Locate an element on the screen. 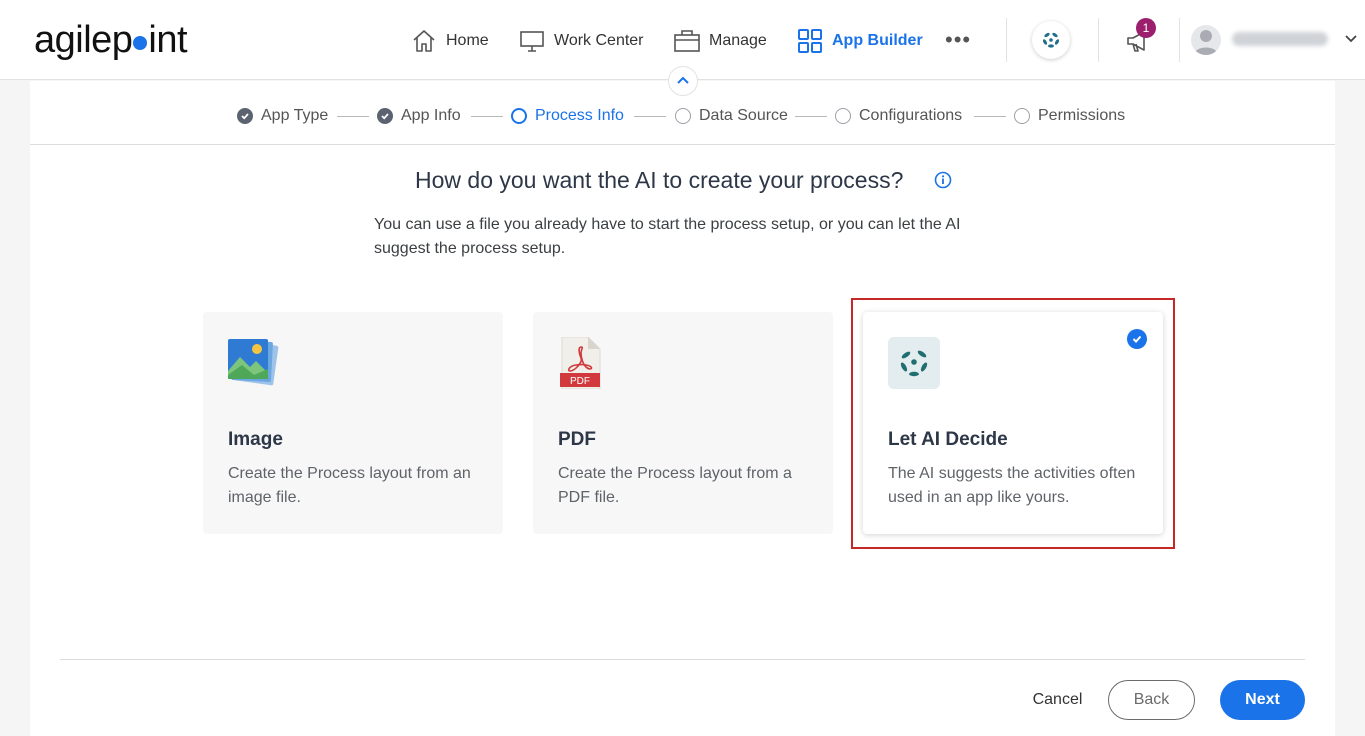  back-button: Back is located at coordinates (1151, 700).